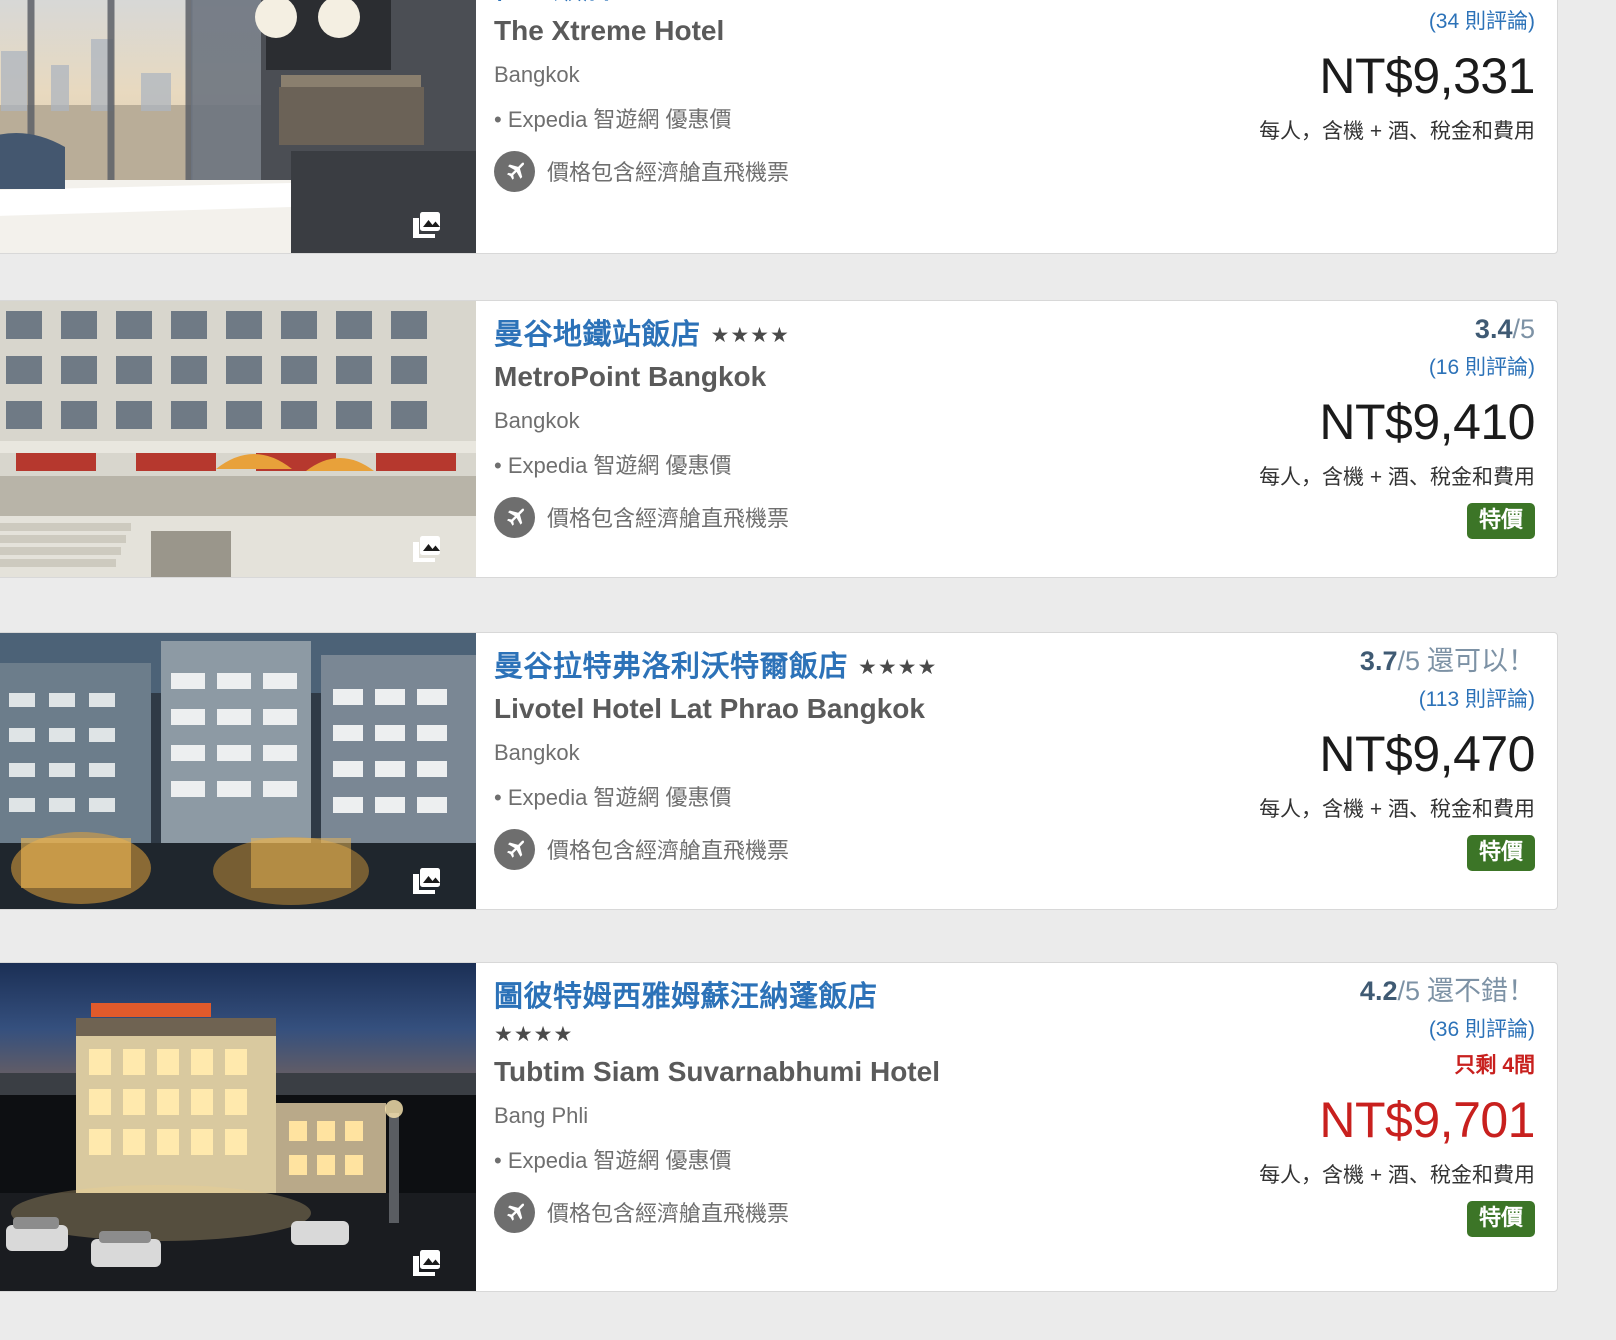 The height and width of the screenshot is (1340, 1616). I want to click on hotel-name-cn: 曼谷地鐵站飯店, so click(597, 335).